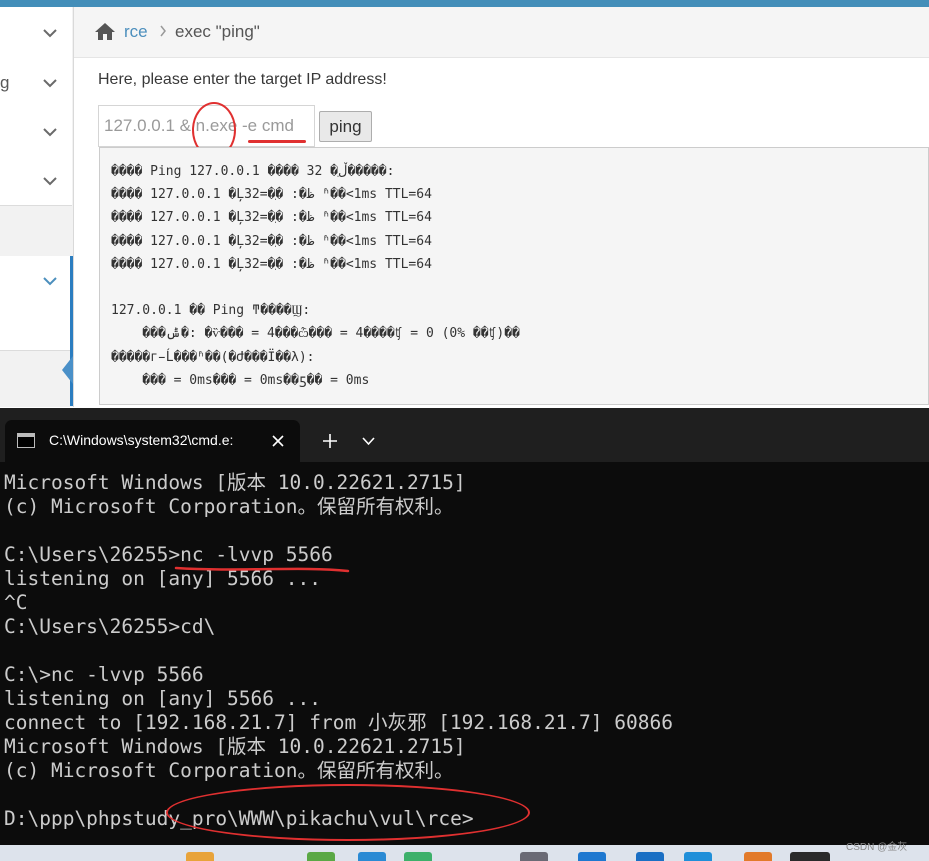  Describe the element at coordinates (163, 31) in the screenshot. I see `chevron-right-icon` at that location.